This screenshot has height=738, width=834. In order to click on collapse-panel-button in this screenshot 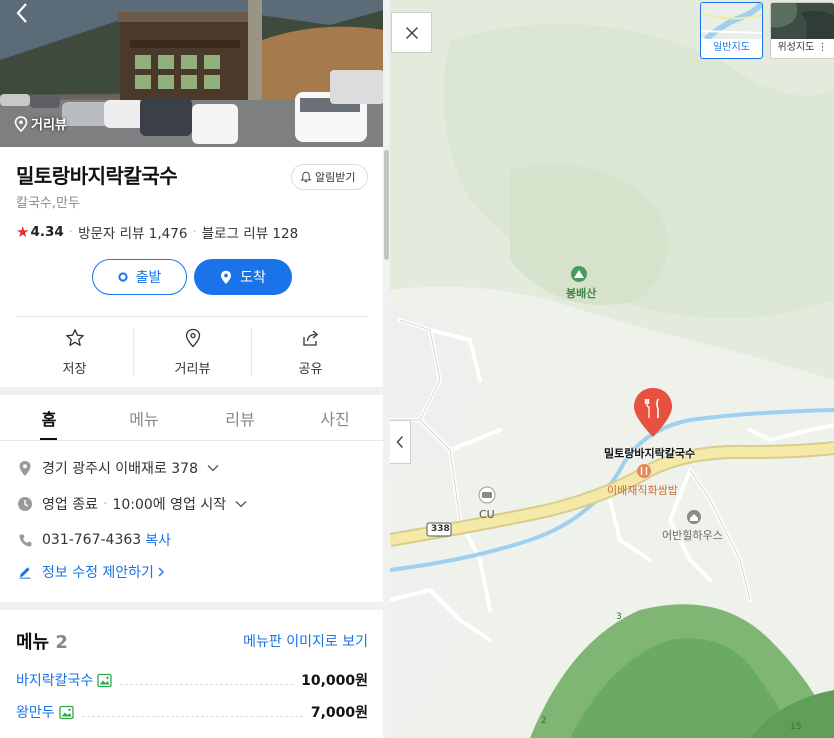, I will do `click(400, 442)`.